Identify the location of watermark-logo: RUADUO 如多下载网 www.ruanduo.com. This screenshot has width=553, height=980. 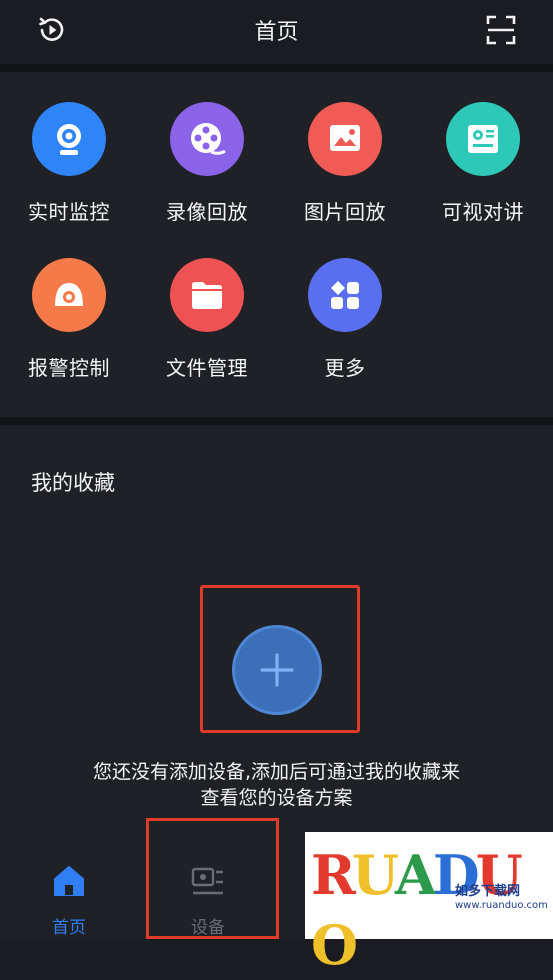
(429, 904).